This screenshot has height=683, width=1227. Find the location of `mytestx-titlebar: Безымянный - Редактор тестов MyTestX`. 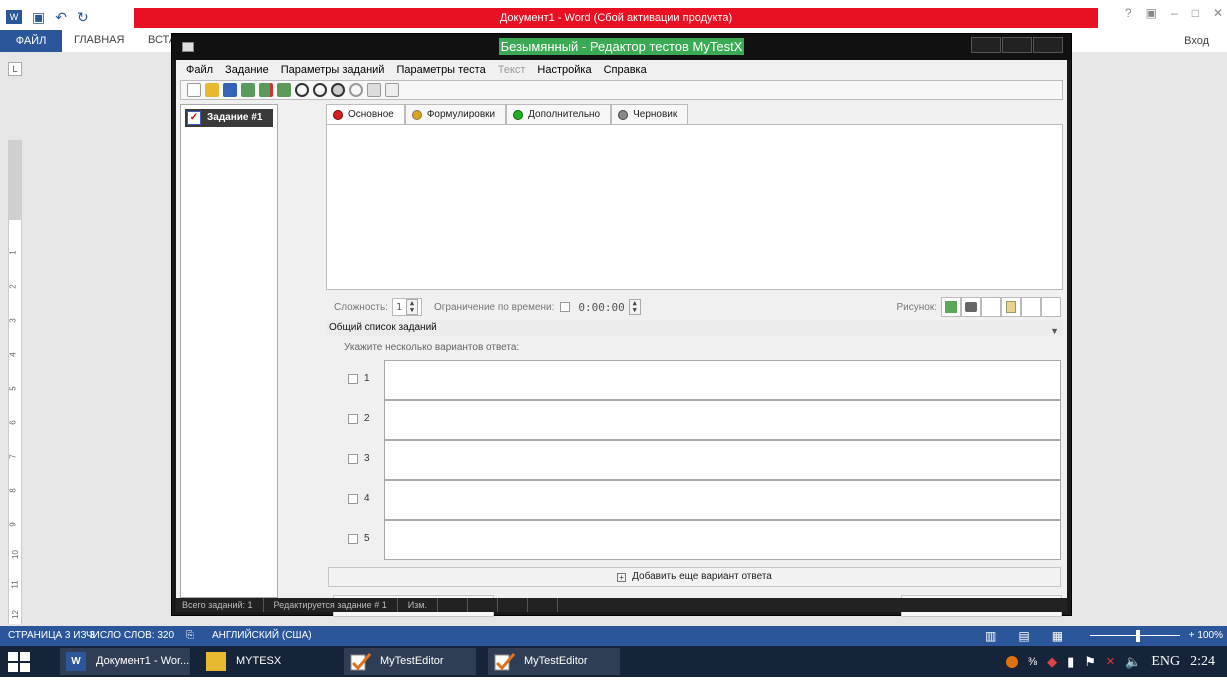

mytestx-titlebar: Безымянный - Редактор тестов MyTestX is located at coordinates (621, 47).